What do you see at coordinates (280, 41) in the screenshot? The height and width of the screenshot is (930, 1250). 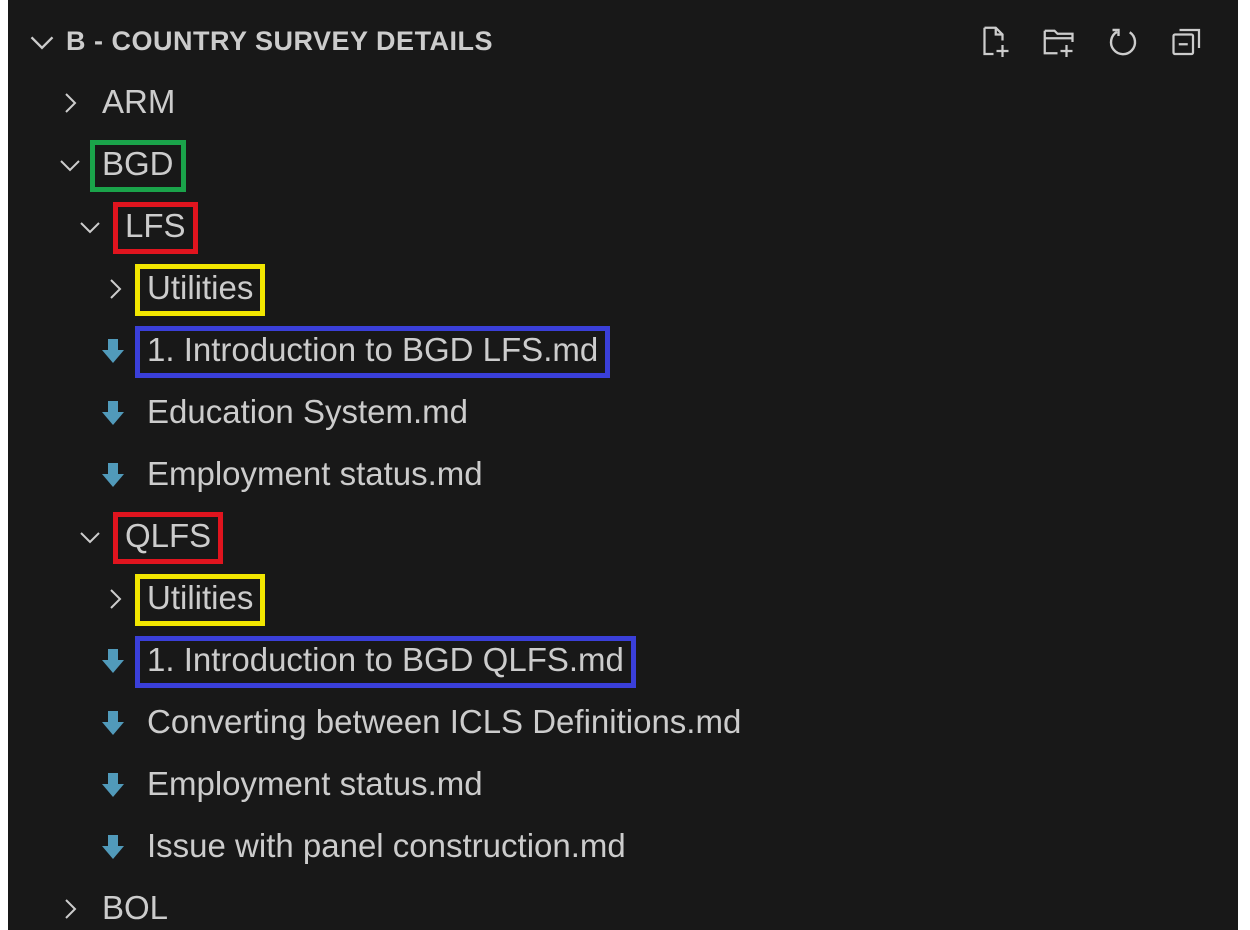 I see `section-title: B - COUNTRY SURVEY DETAILS` at bounding box center [280, 41].